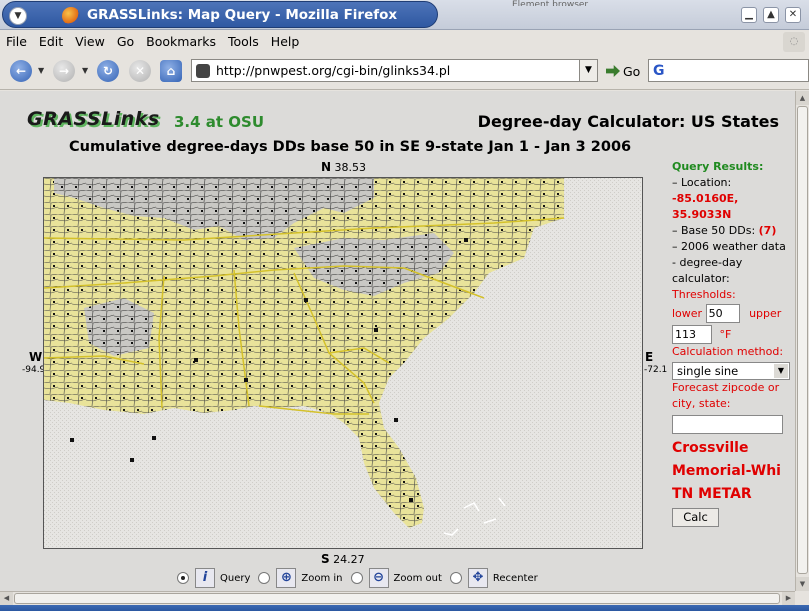 The image size is (809, 611). What do you see at coordinates (722, 313) in the screenshot?
I see `lower-threshold-input` at bounding box center [722, 313].